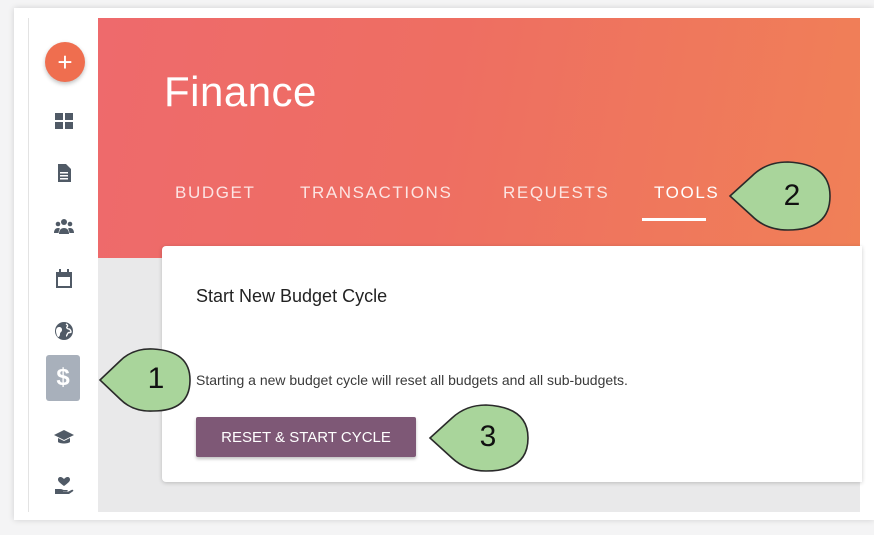  I want to click on grid-icon, so click(64, 121).